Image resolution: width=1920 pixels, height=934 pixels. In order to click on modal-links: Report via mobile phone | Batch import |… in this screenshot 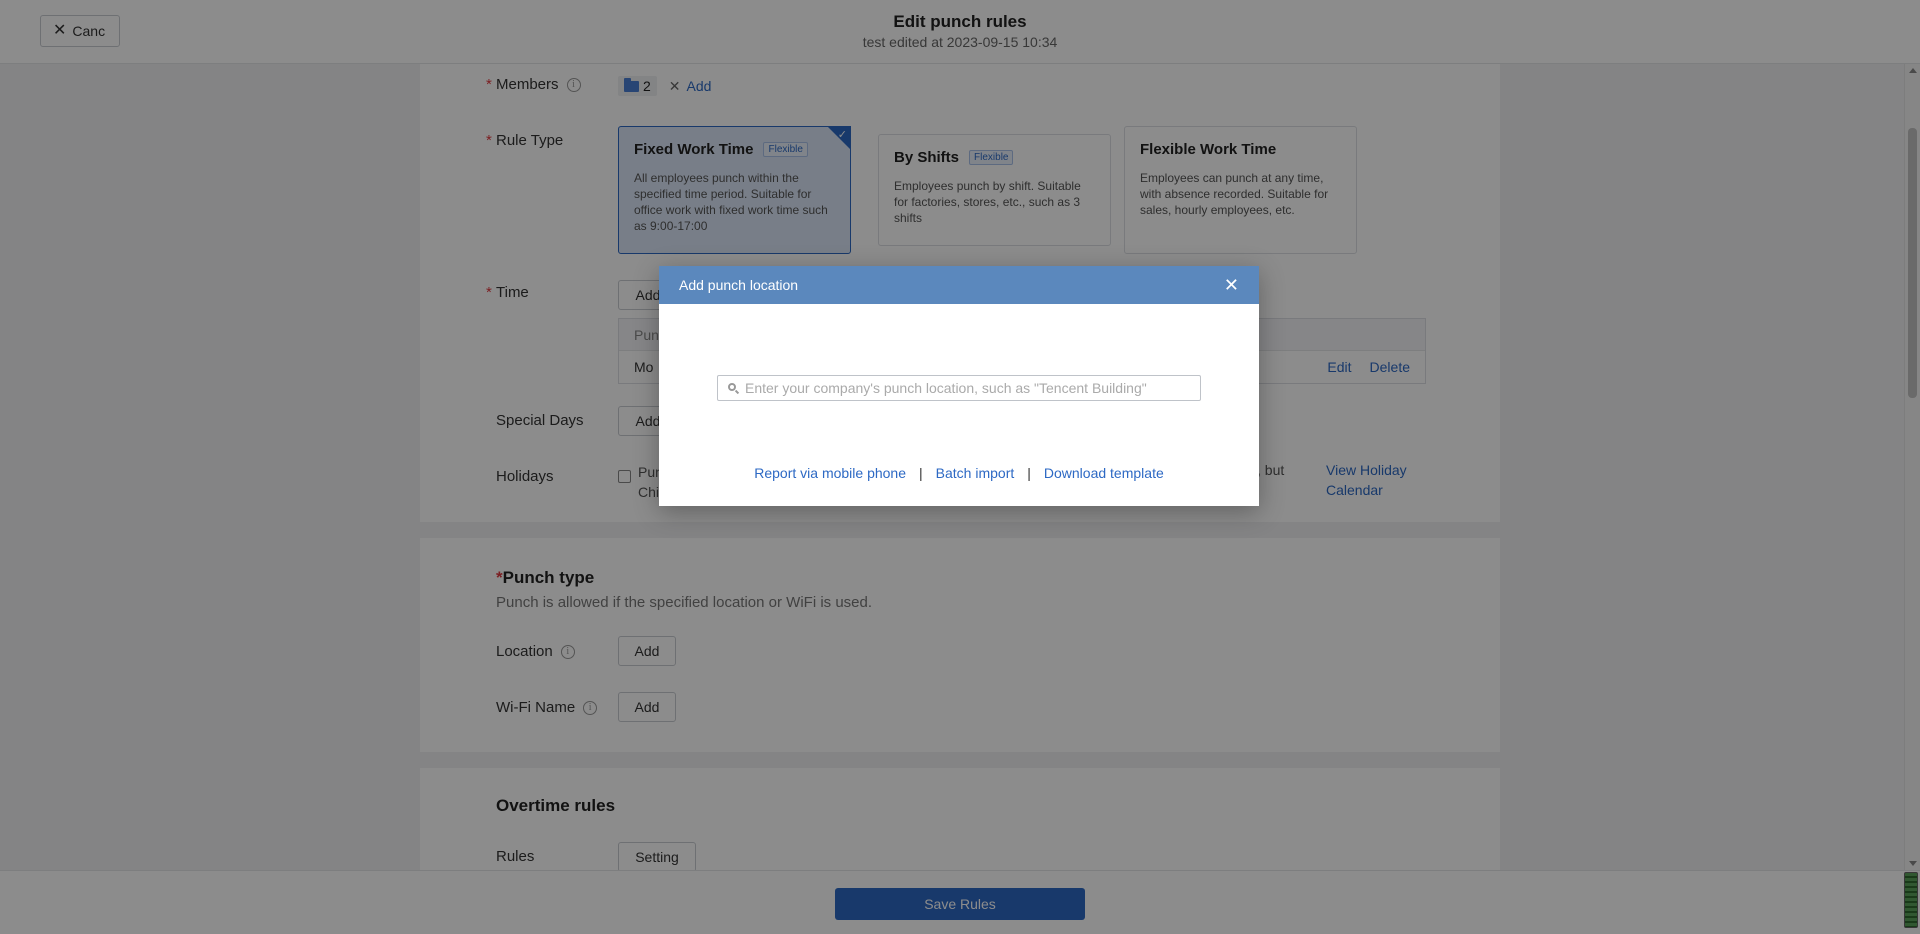, I will do `click(959, 473)`.